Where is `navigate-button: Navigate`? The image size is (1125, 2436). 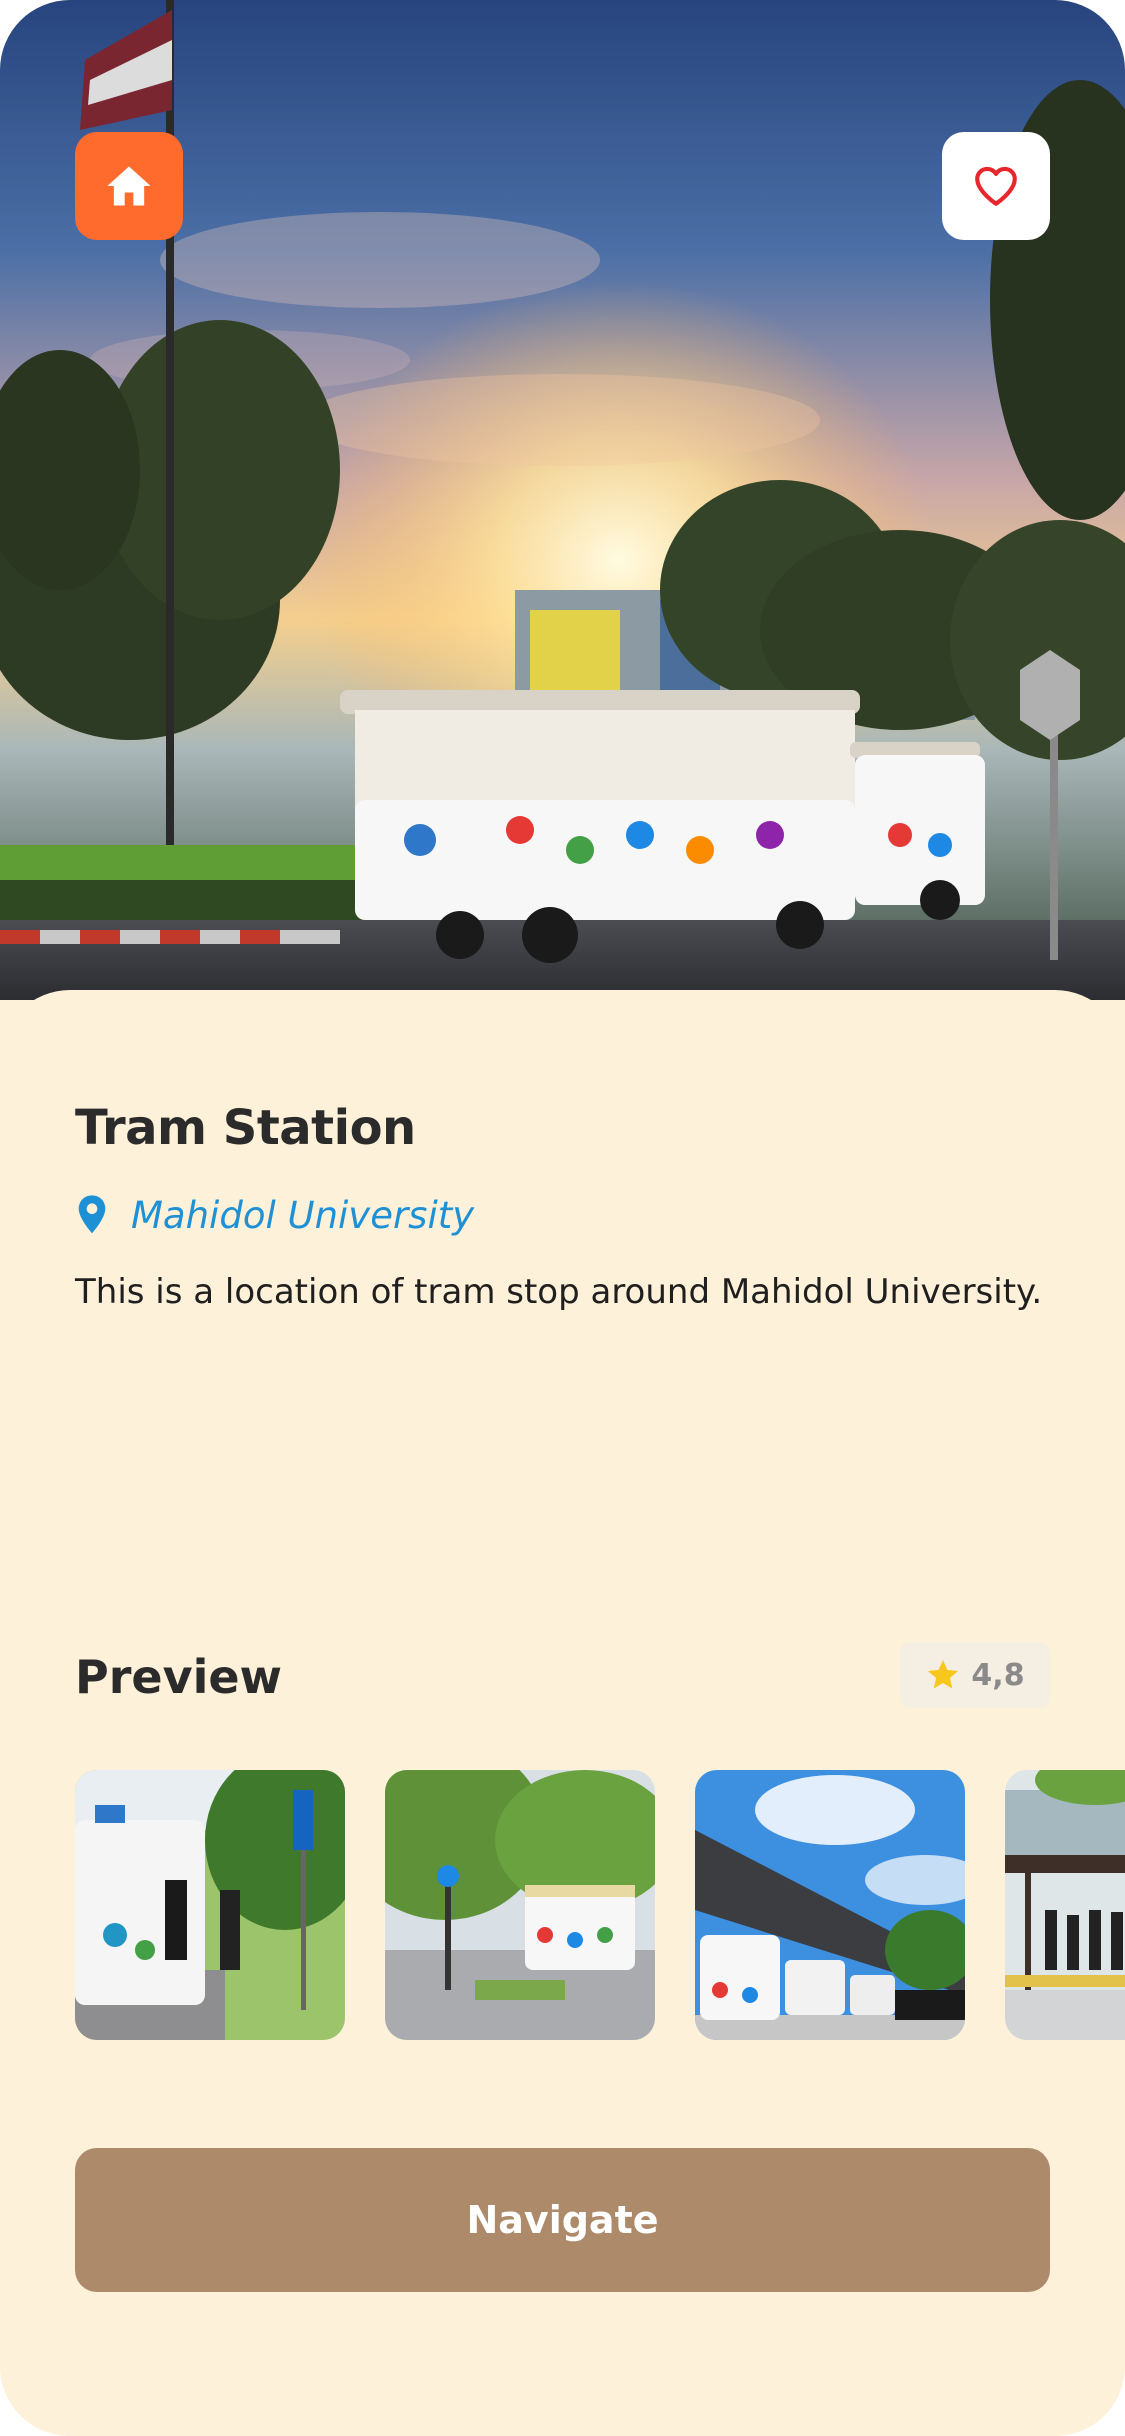 navigate-button: Navigate is located at coordinates (562, 2220).